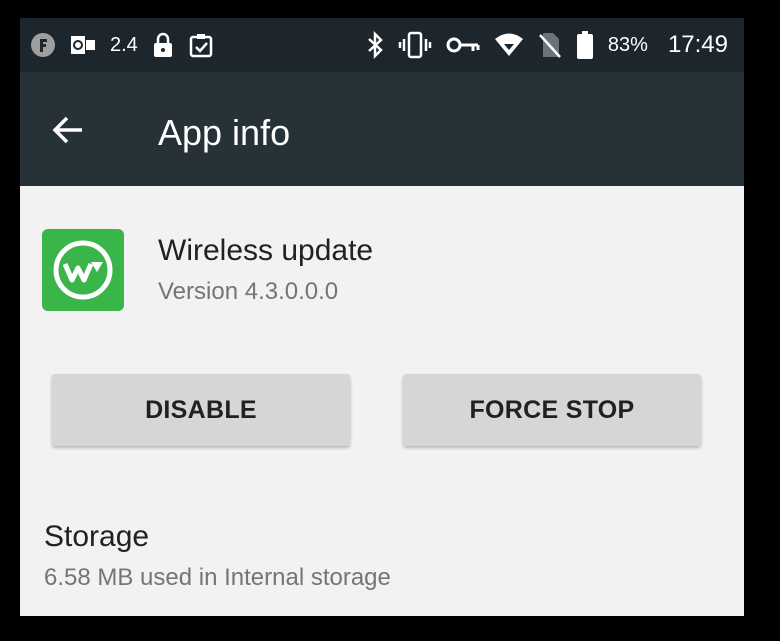 The height and width of the screenshot is (641, 780). Describe the element at coordinates (83, 45) in the screenshot. I see `outlook-icon` at that location.